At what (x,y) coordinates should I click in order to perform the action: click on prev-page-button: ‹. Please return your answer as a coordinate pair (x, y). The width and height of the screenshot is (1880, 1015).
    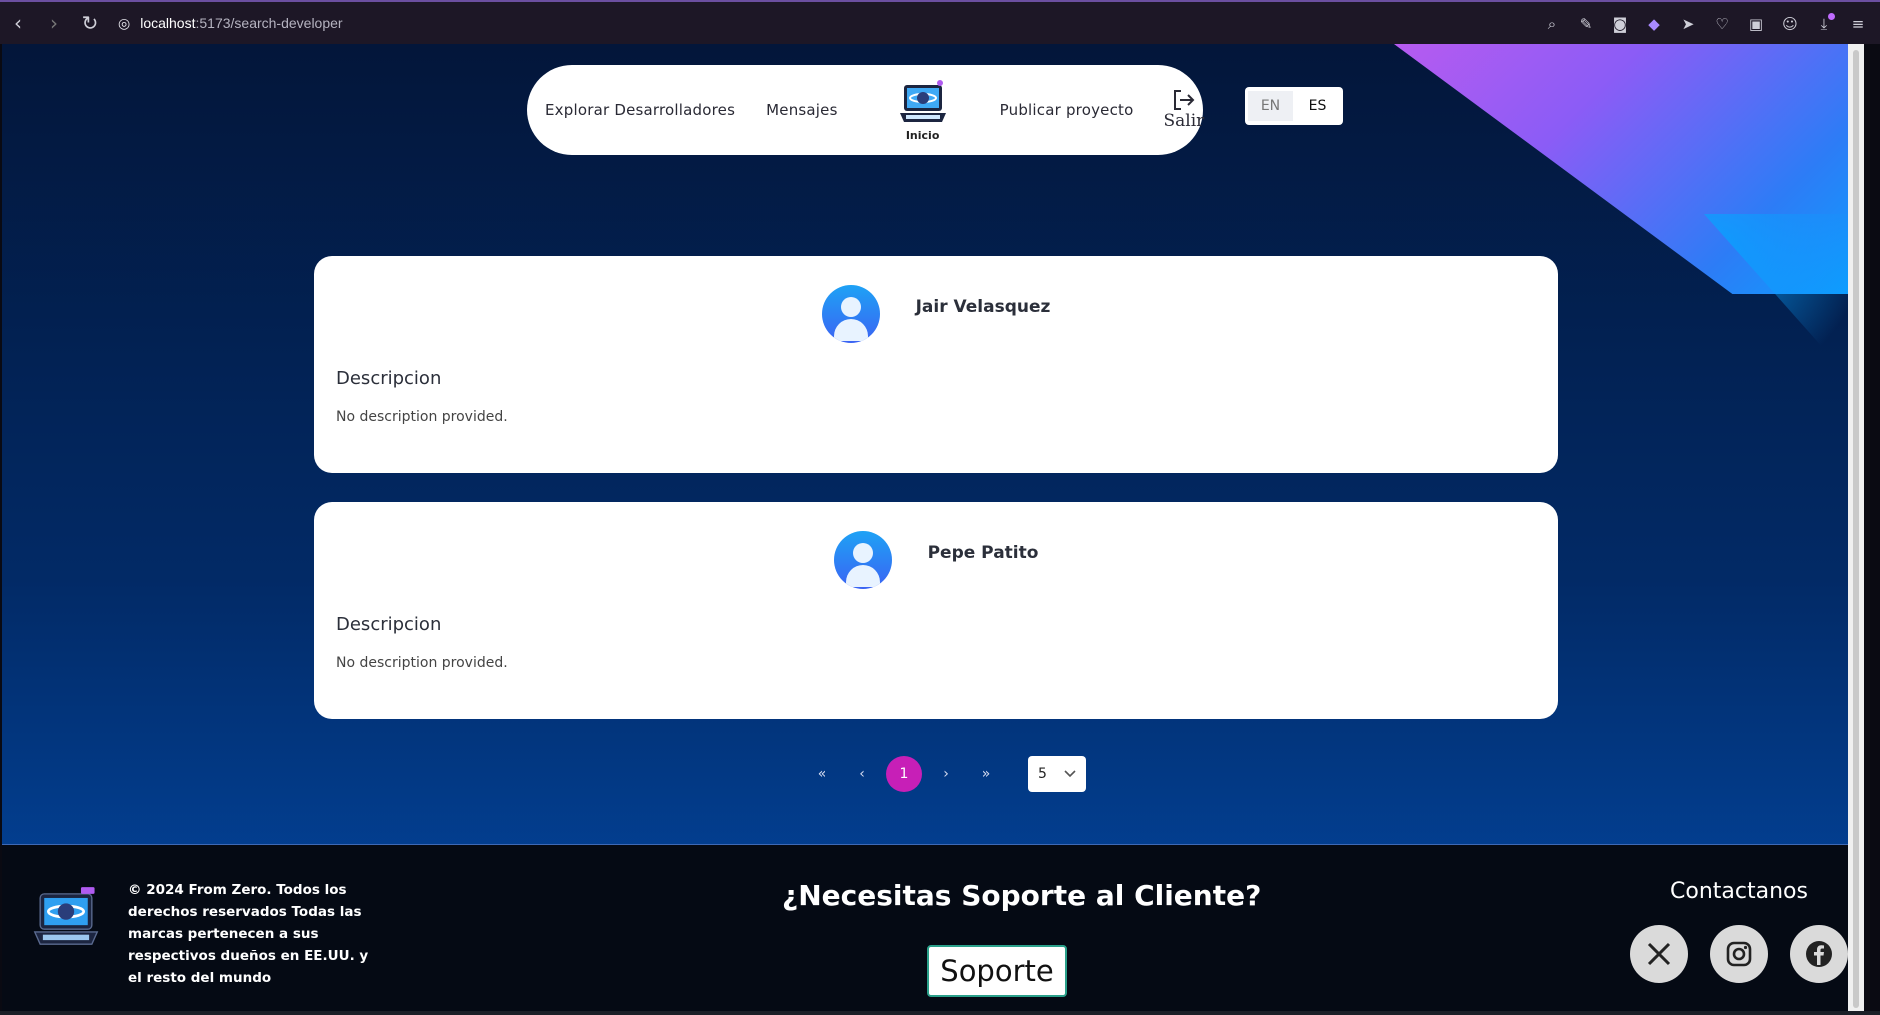
    Looking at the image, I should click on (862, 774).